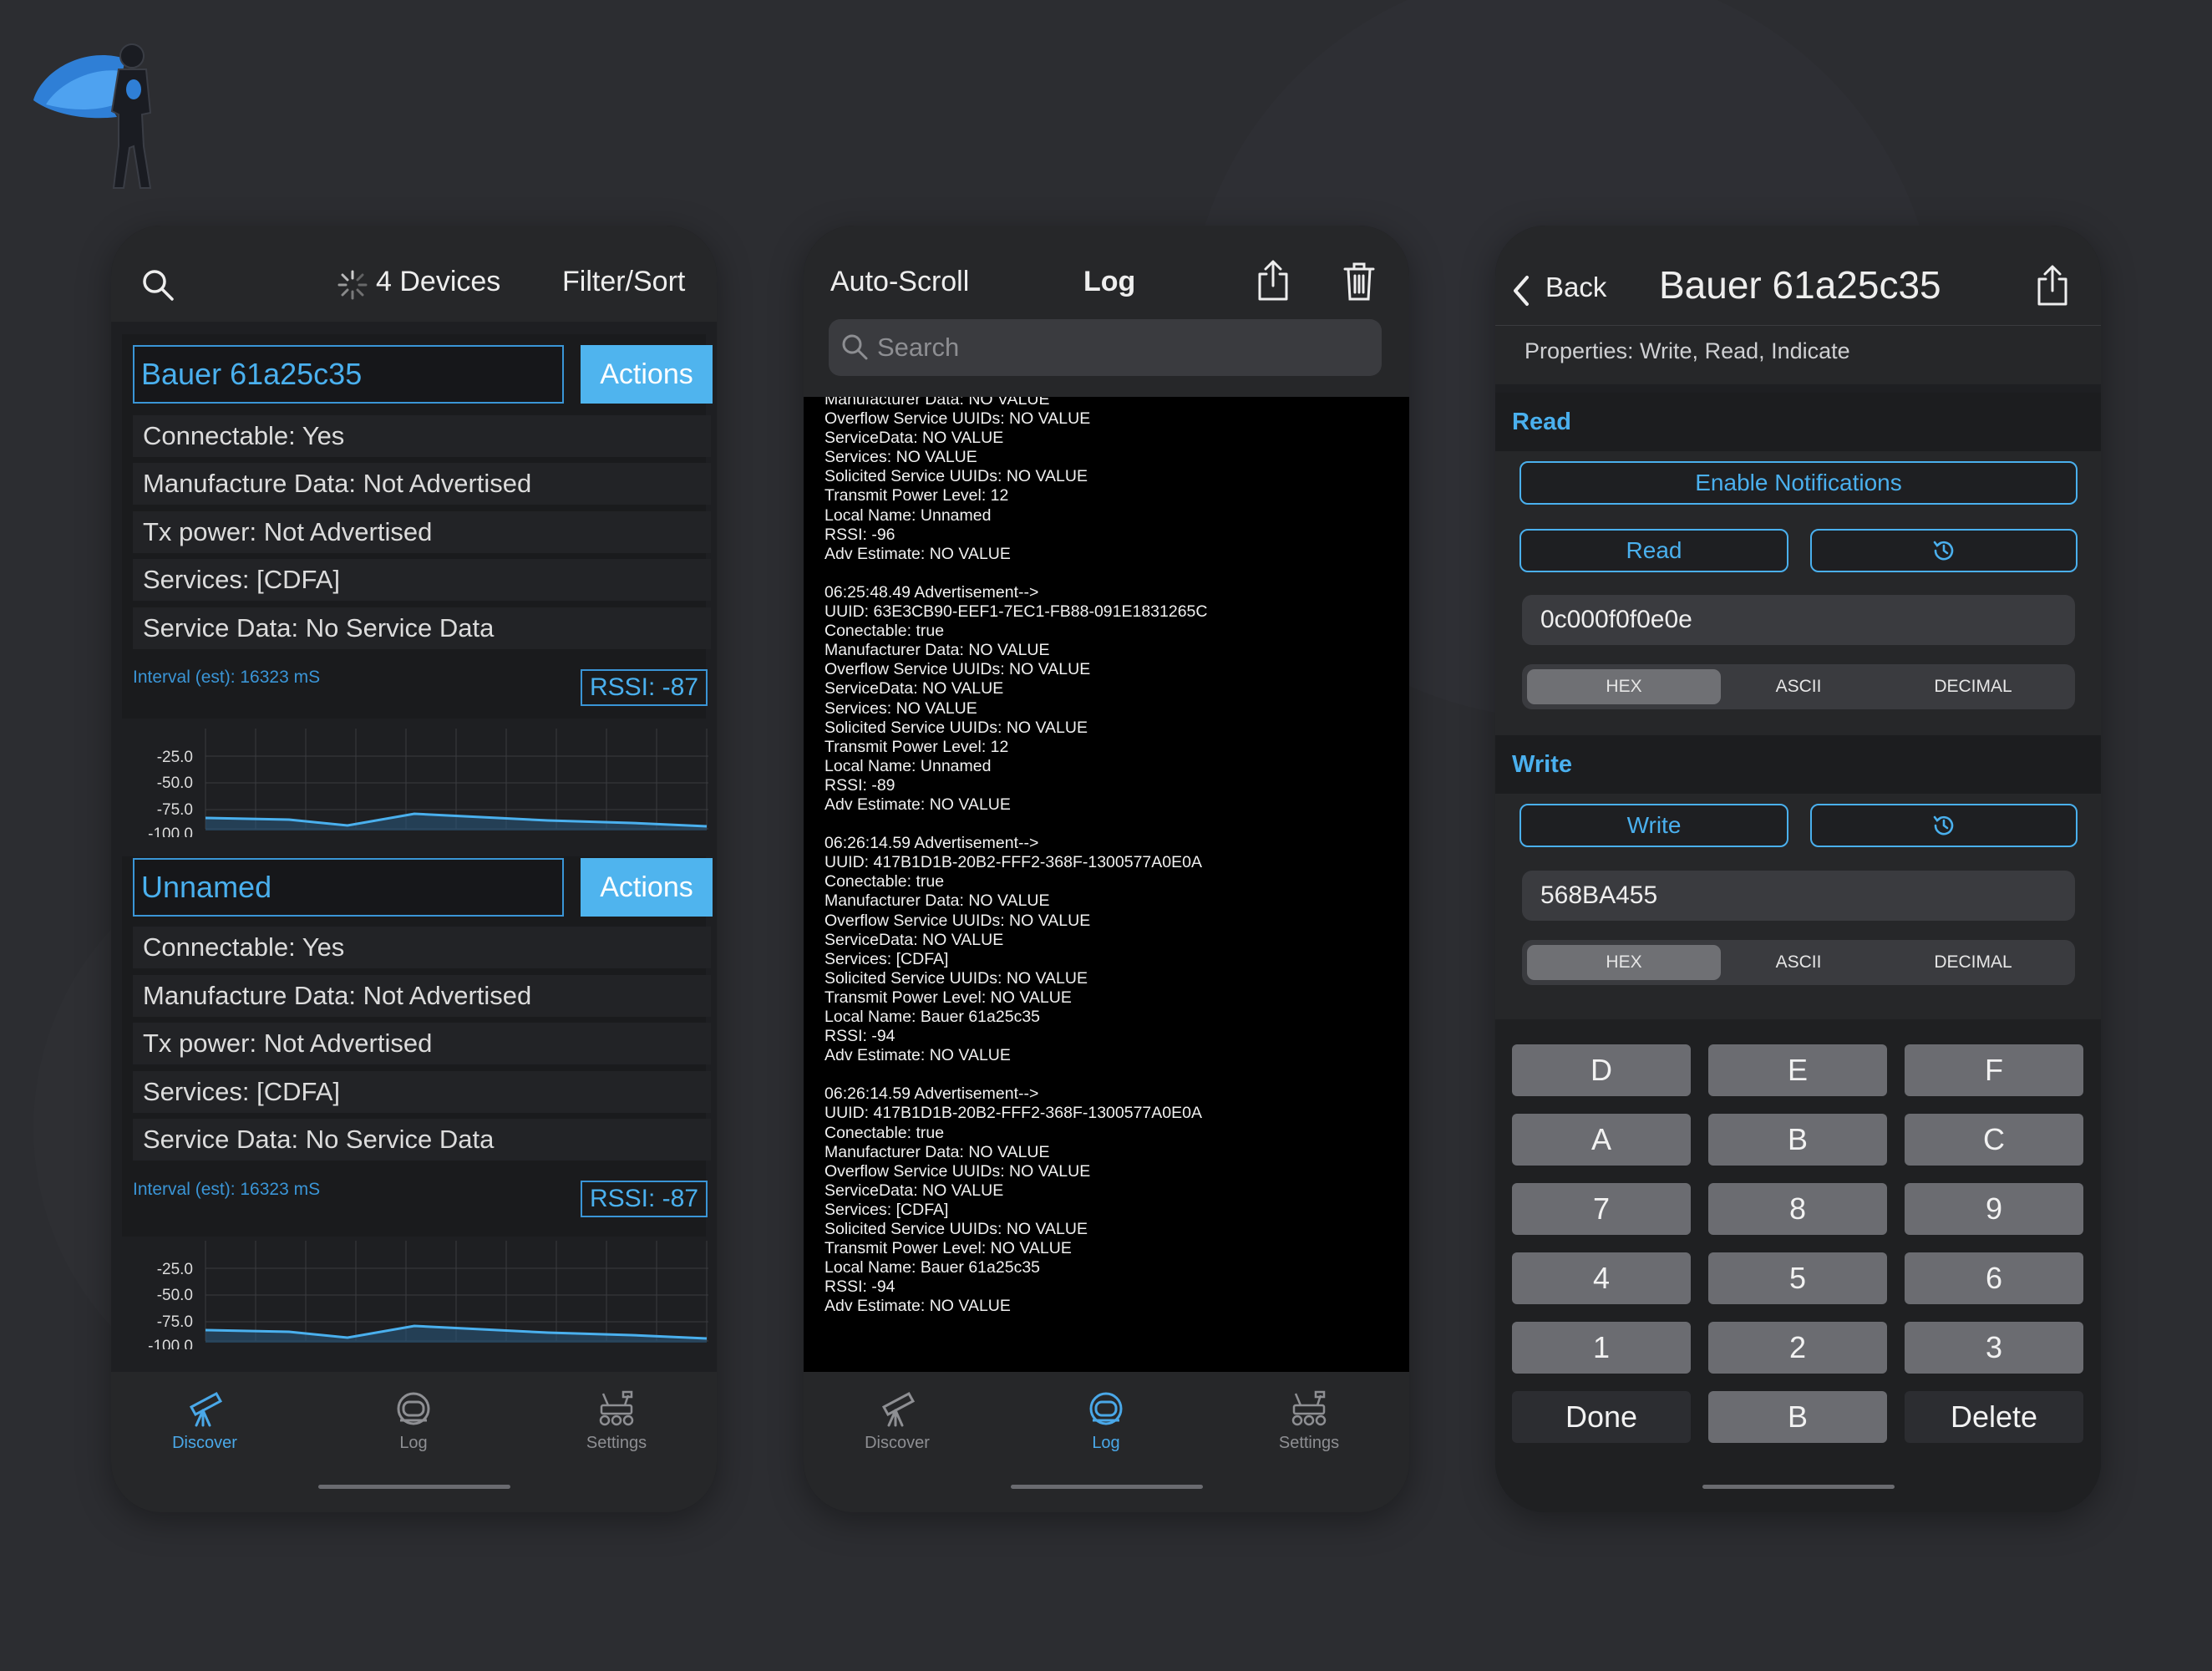 The height and width of the screenshot is (1671, 2212). What do you see at coordinates (900, 457) in the screenshot?
I see `log-line: Services: NO VALUE` at bounding box center [900, 457].